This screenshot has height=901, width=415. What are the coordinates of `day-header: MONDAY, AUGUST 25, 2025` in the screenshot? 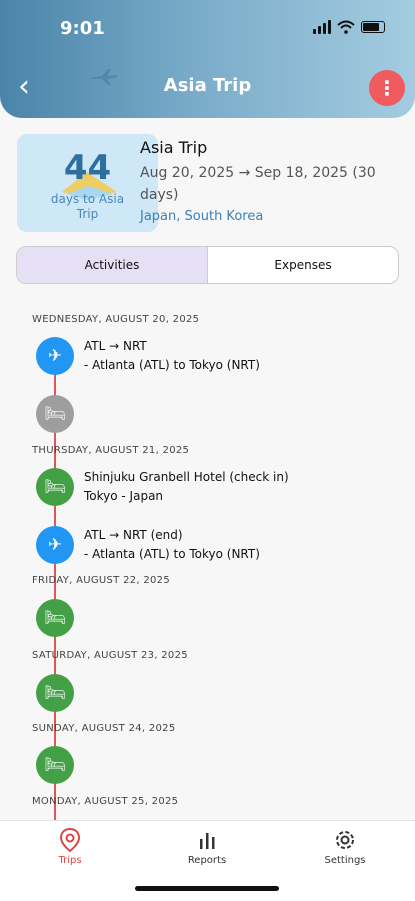 It's located at (105, 801).